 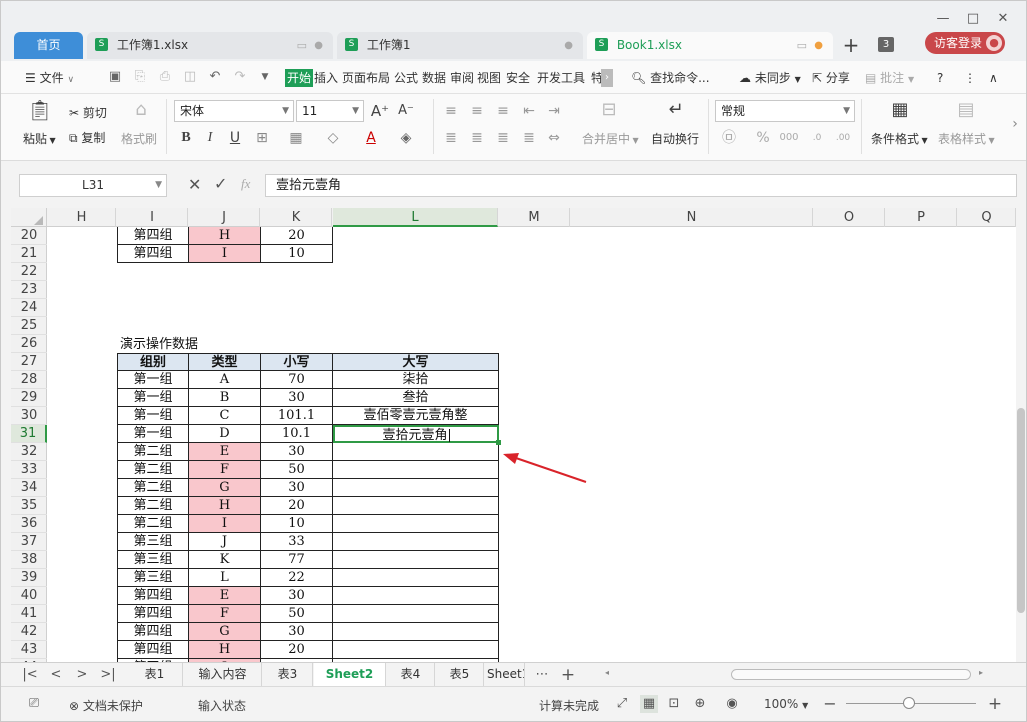 What do you see at coordinates (477, 138) in the screenshot?
I see `align-center-icon: ≣` at bounding box center [477, 138].